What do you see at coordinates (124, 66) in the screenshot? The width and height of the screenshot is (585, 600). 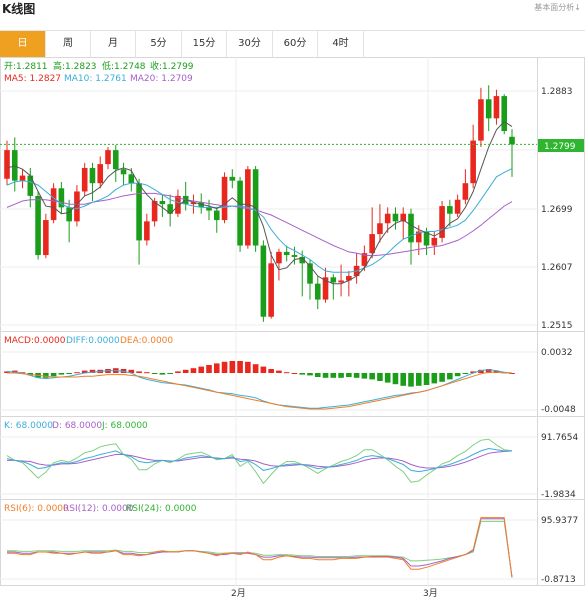 I see `low-label: 低:1.2748` at bounding box center [124, 66].